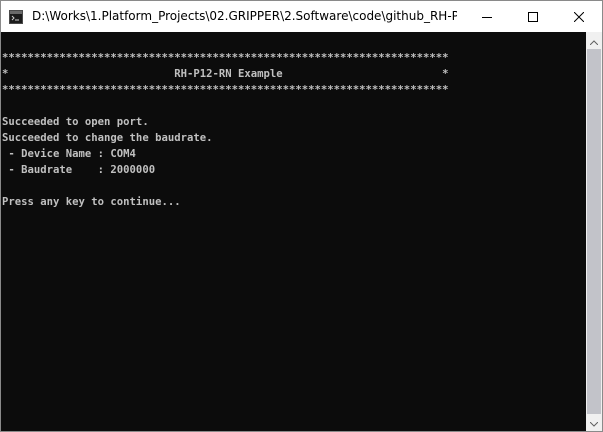 The image size is (603, 432). What do you see at coordinates (75, 122) in the screenshot?
I see `console-line: Succeeded to open port.` at bounding box center [75, 122].